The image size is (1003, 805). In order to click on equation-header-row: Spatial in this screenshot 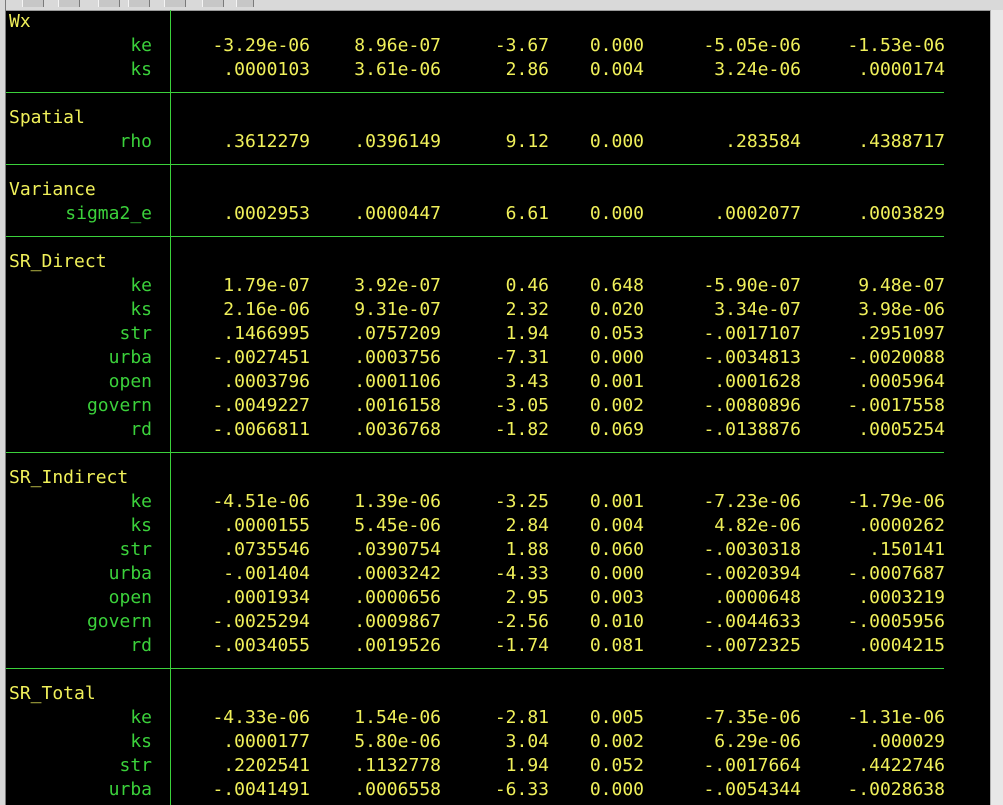, I will do `click(498, 118)`.